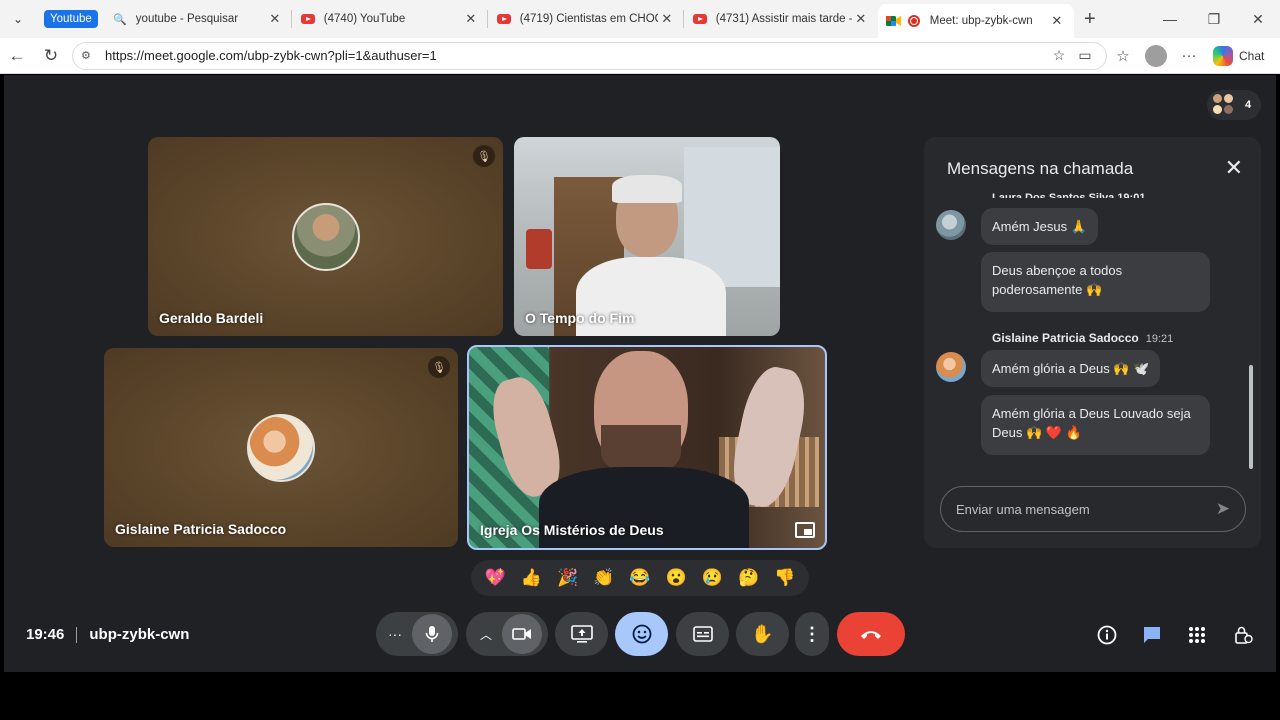 This screenshot has width=1280, height=720. What do you see at coordinates (211, 318) in the screenshot?
I see `participant-name: Geraldo Bardeli` at bounding box center [211, 318].